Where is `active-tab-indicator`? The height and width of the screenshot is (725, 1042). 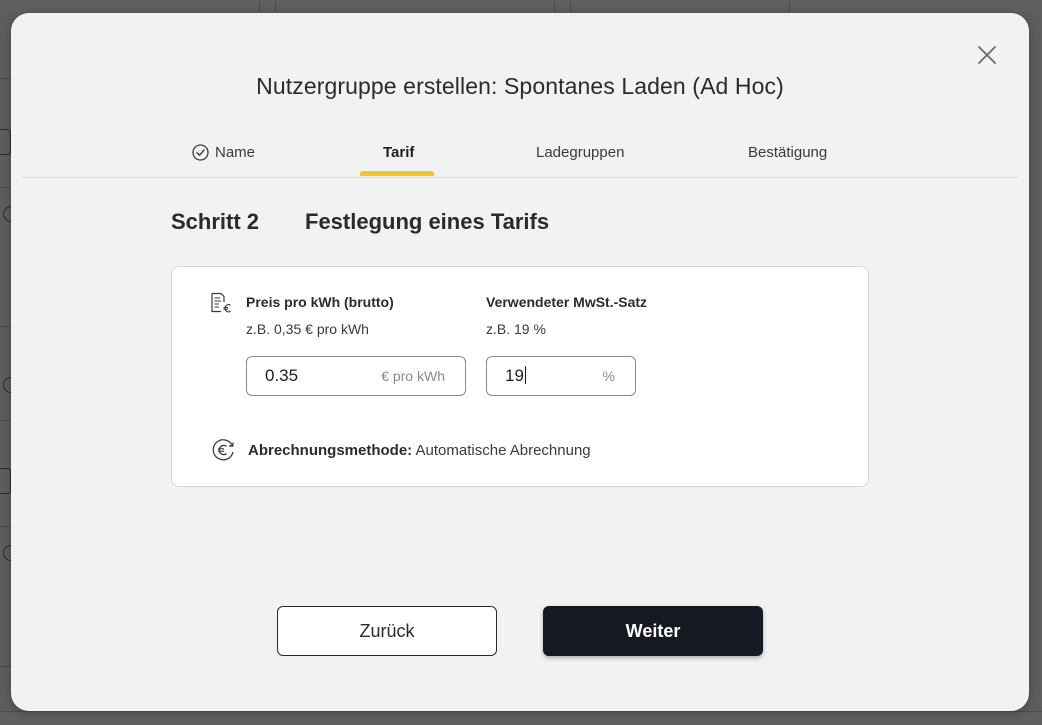
active-tab-indicator is located at coordinates (397, 173).